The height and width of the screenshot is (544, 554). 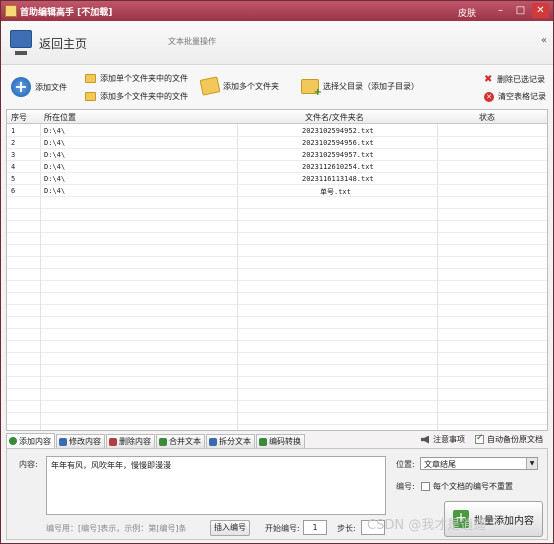 What do you see at coordinates (210, 86) in the screenshot?
I see `folders-icon` at bounding box center [210, 86].